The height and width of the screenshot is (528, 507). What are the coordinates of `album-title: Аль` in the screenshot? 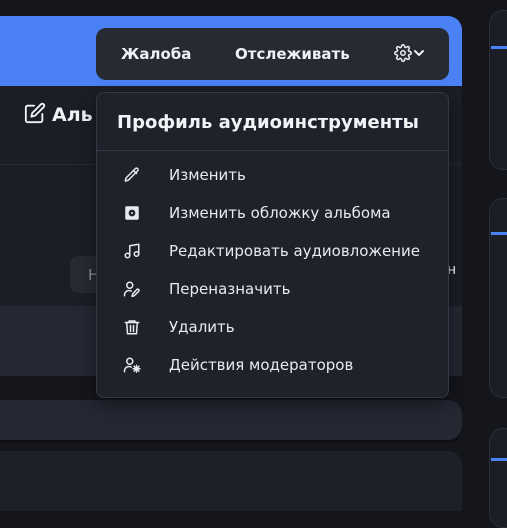 It's located at (58, 114).